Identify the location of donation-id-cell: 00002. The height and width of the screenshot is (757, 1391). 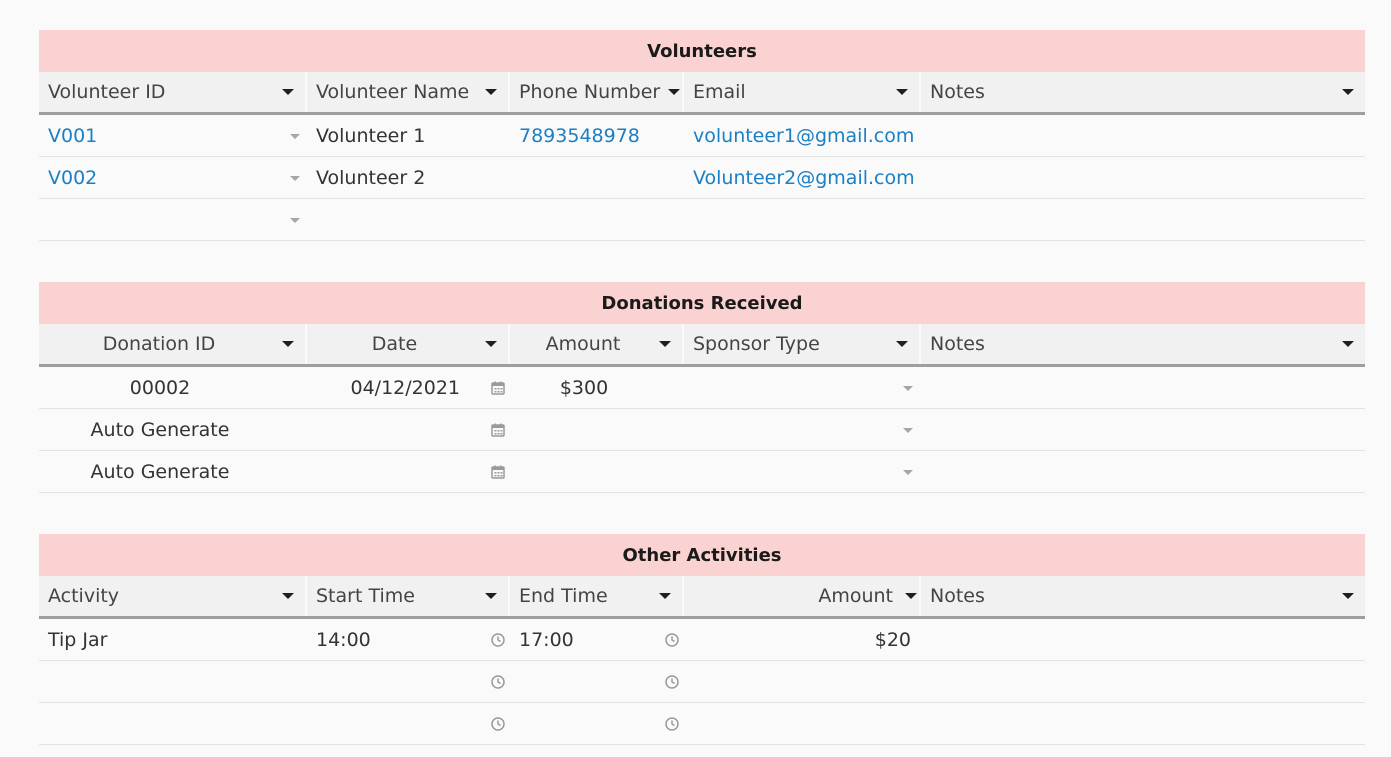
(173, 387).